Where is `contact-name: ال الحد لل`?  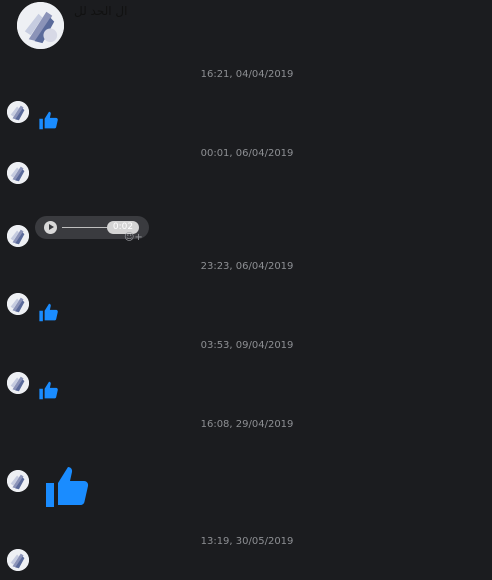 contact-name: ال الحد لل is located at coordinates (101, 11).